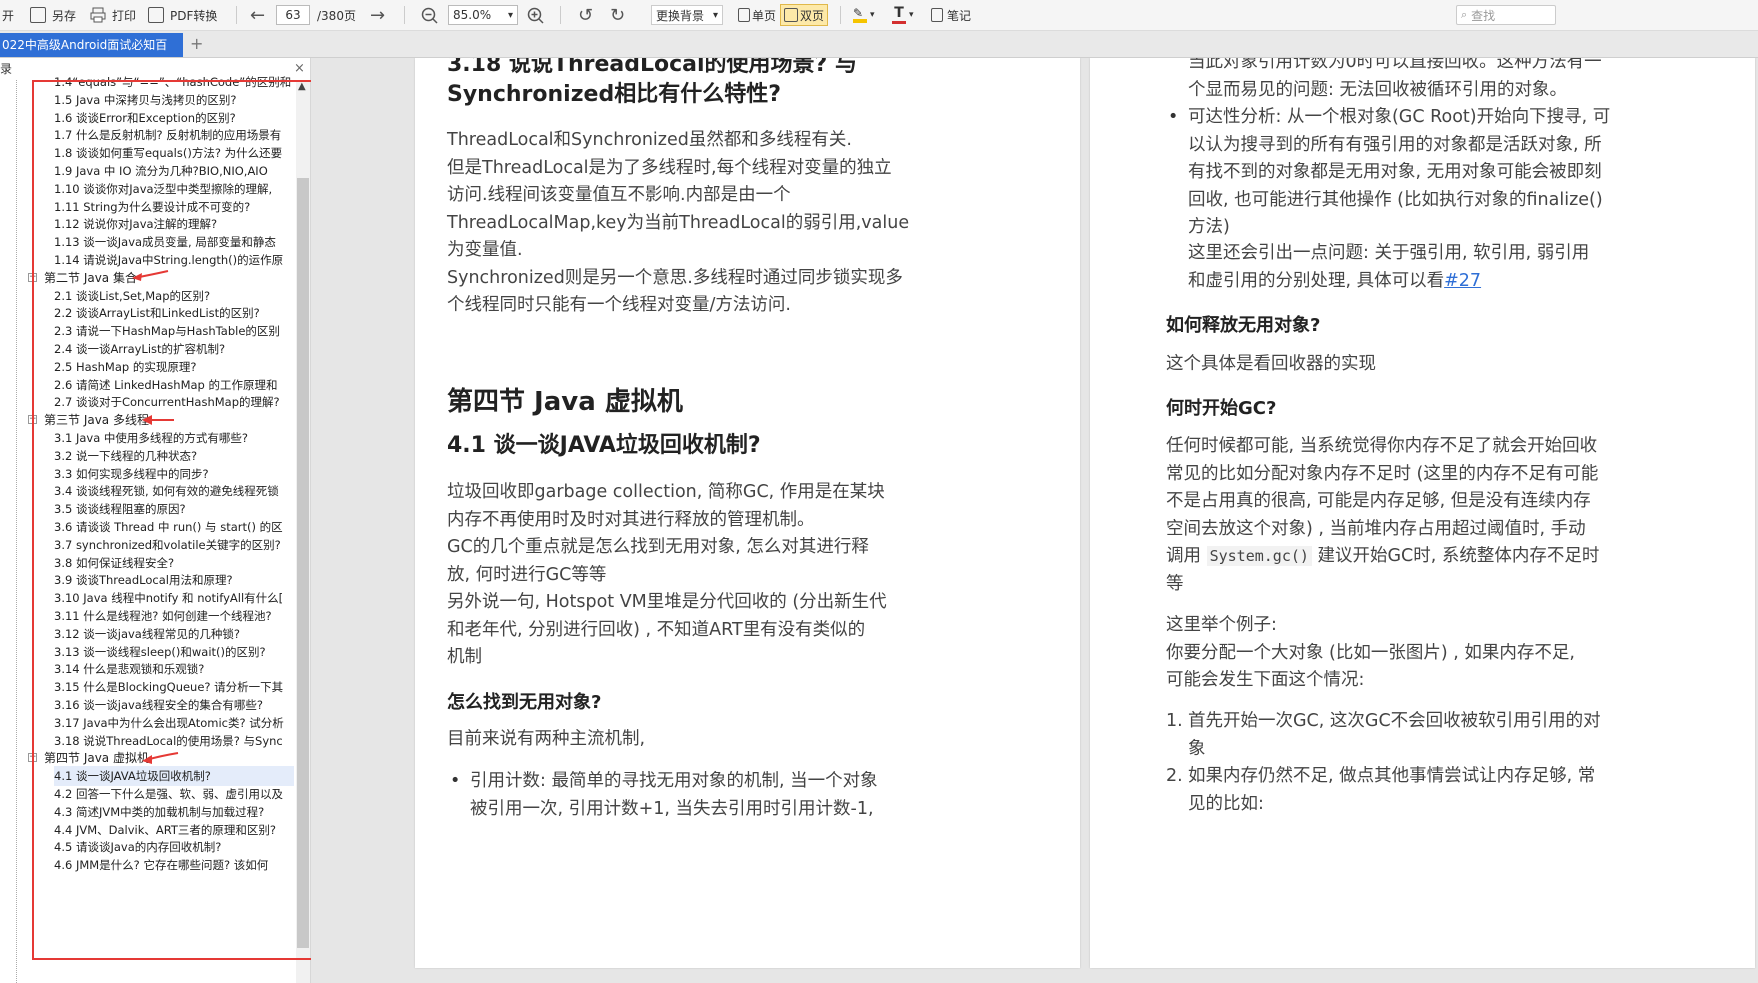 This screenshot has width=1758, height=983. I want to click on paragraph-line: 另外说一句, Hotspot VM里堆是分代回收的 (分出新生代, so click(667, 602).